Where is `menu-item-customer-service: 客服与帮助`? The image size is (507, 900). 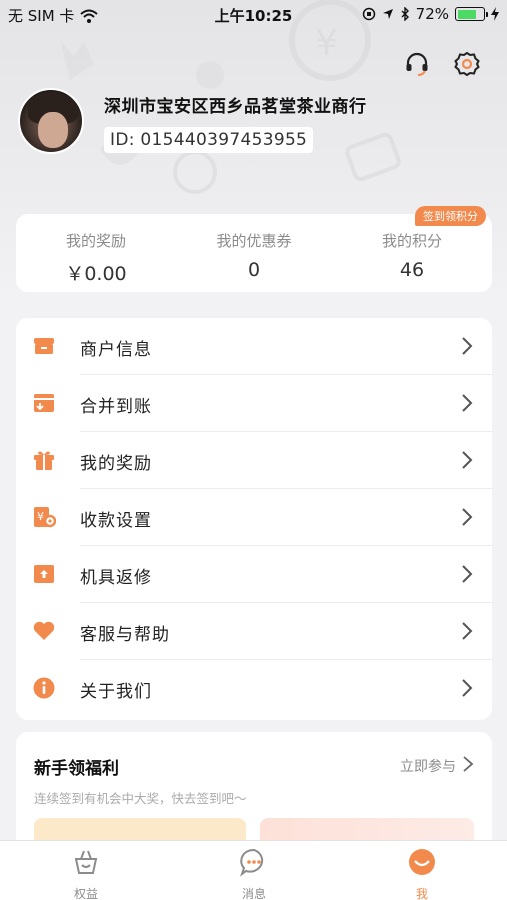
menu-item-customer-service: 客服与帮助 is located at coordinates (254, 631).